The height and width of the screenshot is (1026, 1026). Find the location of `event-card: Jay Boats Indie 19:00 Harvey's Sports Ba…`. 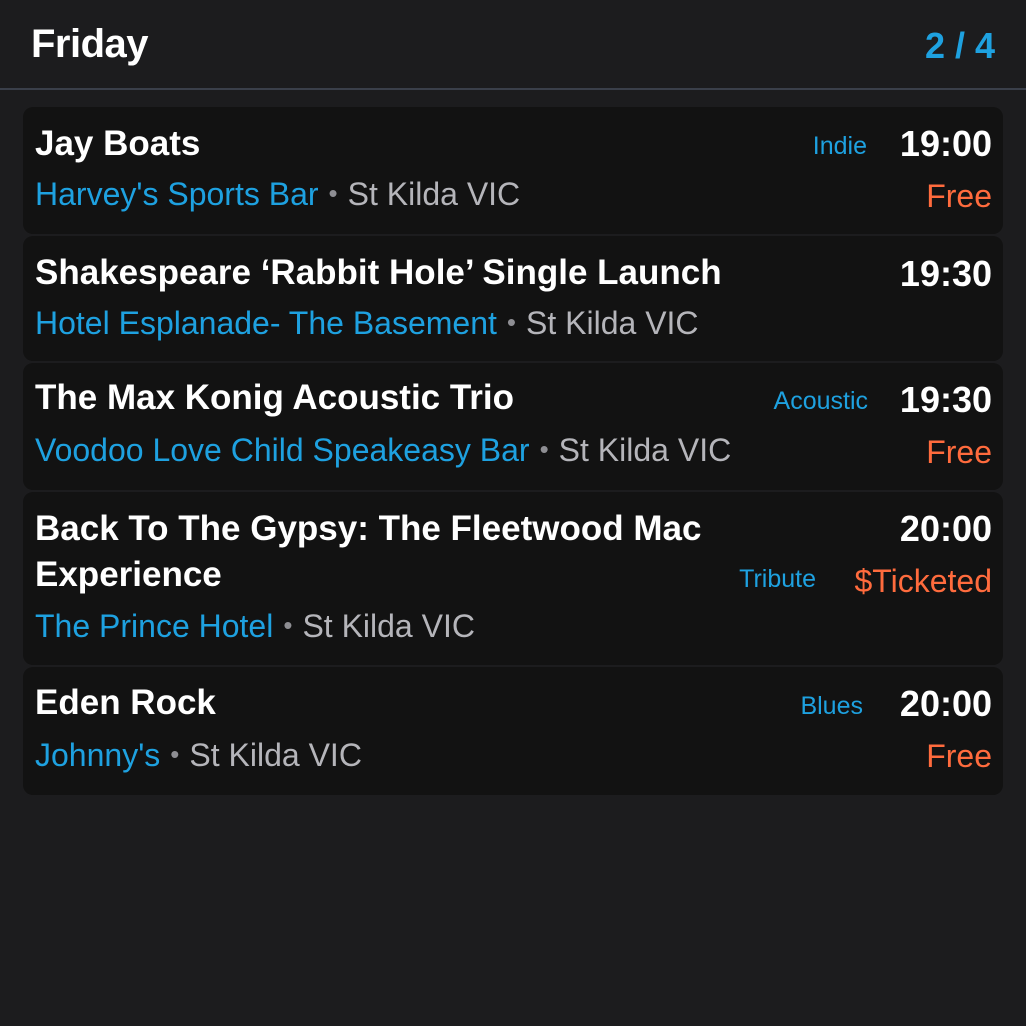

event-card: Jay Boats Indie 19:00 Harvey's Sports Ba… is located at coordinates (513, 170).